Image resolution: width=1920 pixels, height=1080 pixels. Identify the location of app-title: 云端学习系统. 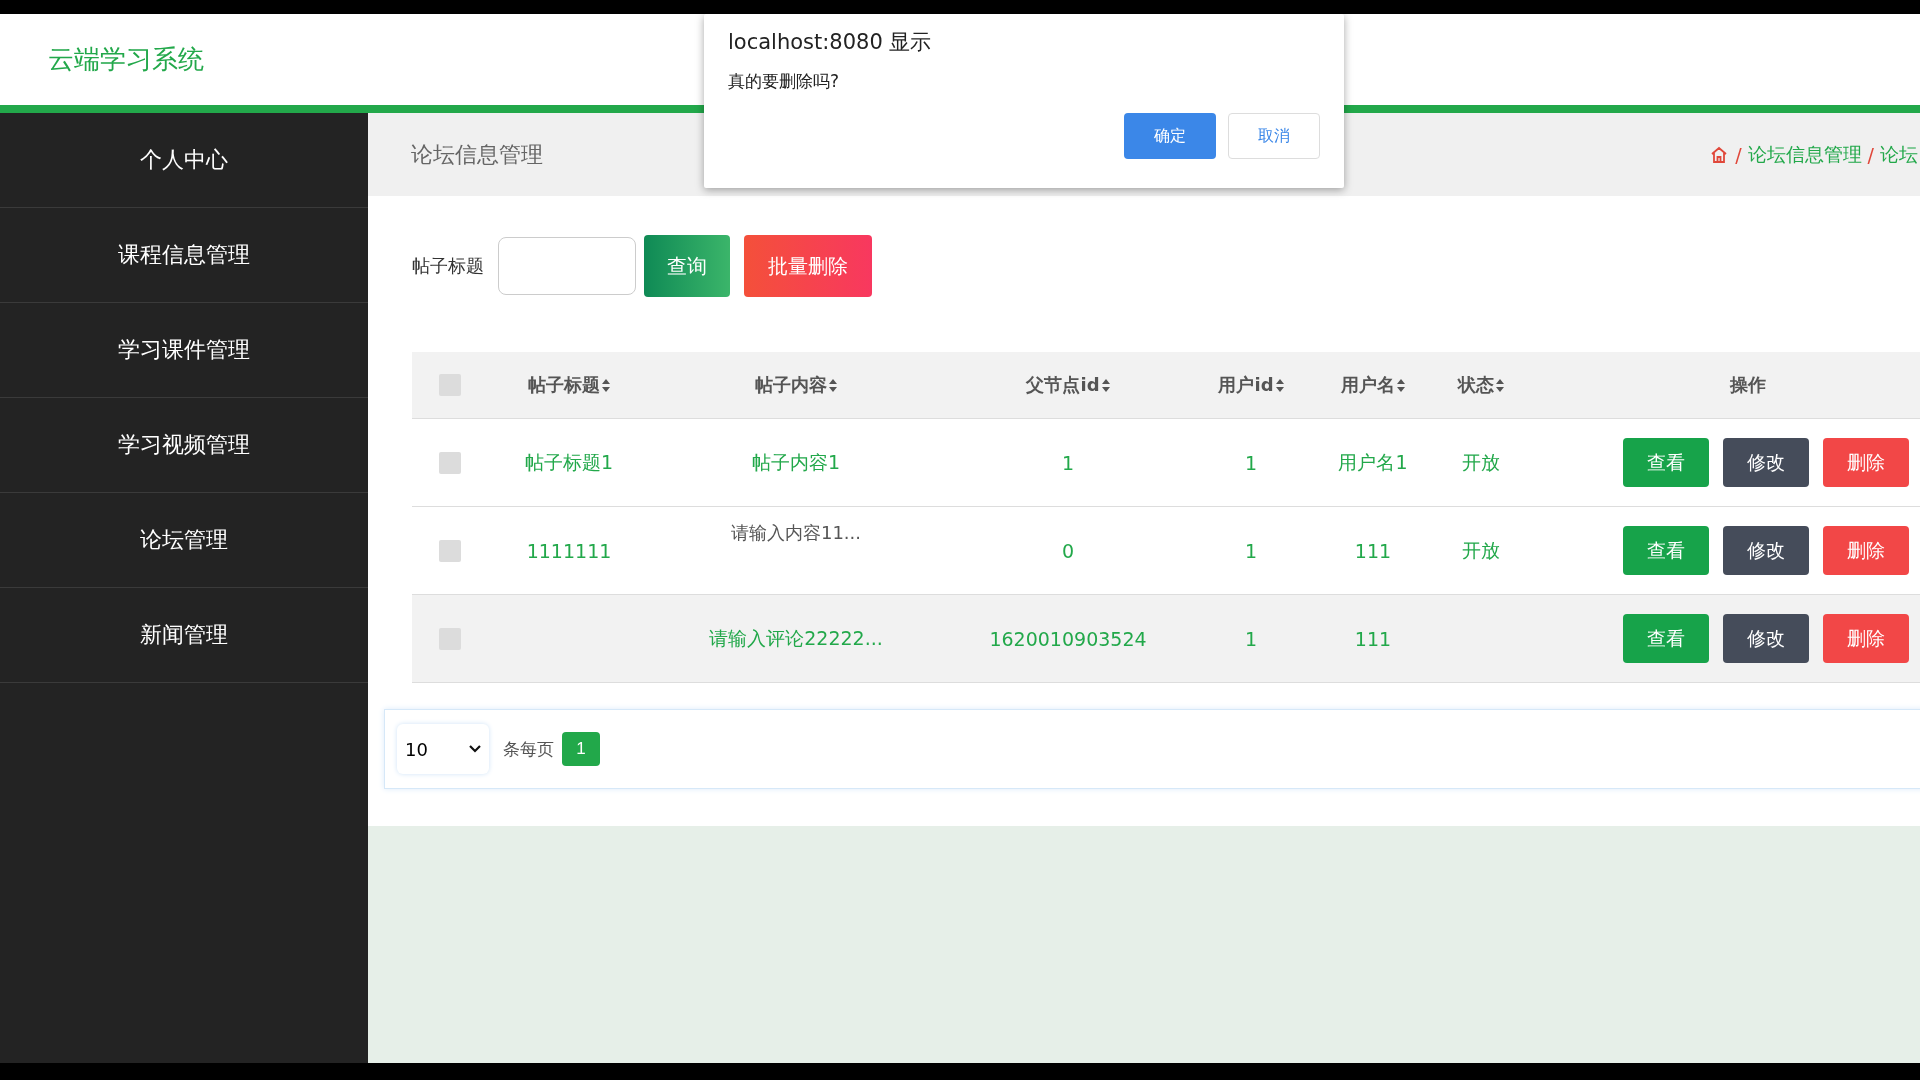
(126, 59).